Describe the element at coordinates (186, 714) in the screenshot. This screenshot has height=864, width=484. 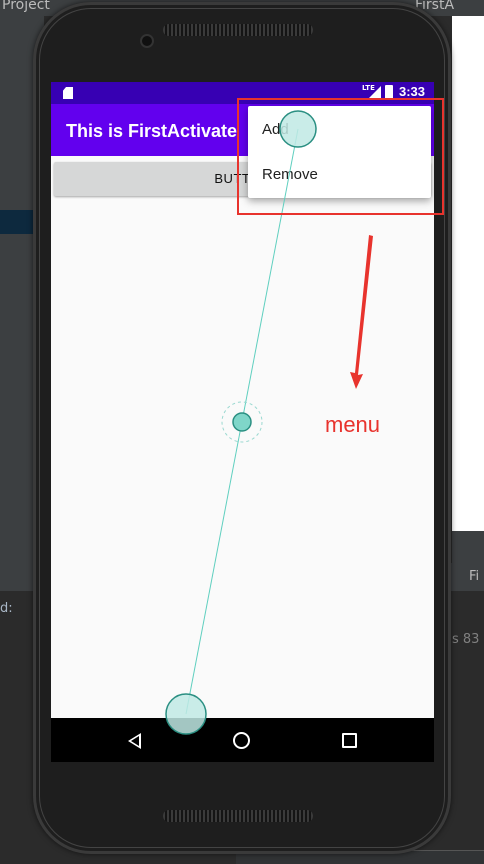
I see `touch-end-indicator` at that location.